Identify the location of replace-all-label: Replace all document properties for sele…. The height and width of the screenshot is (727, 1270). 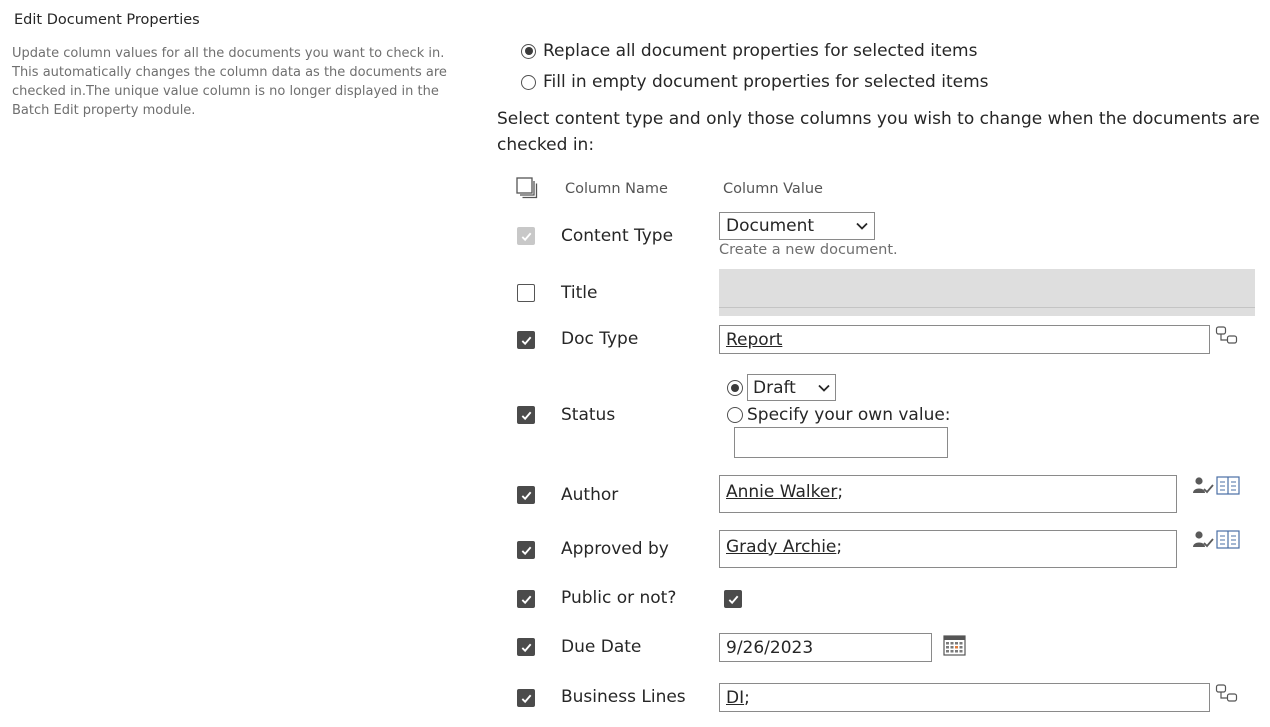
(760, 51).